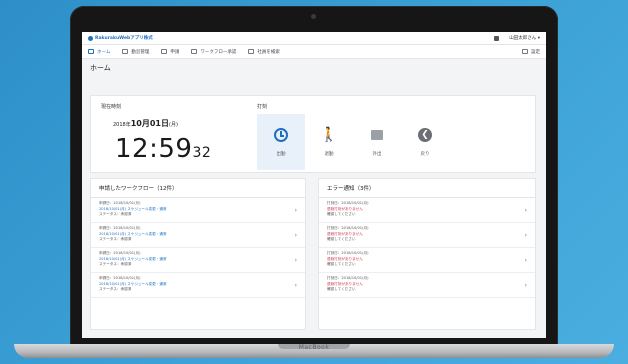 The width and height of the screenshot is (628, 364). Describe the element at coordinates (377, 135) in the screenshot. I see `memo-icon` at that location.